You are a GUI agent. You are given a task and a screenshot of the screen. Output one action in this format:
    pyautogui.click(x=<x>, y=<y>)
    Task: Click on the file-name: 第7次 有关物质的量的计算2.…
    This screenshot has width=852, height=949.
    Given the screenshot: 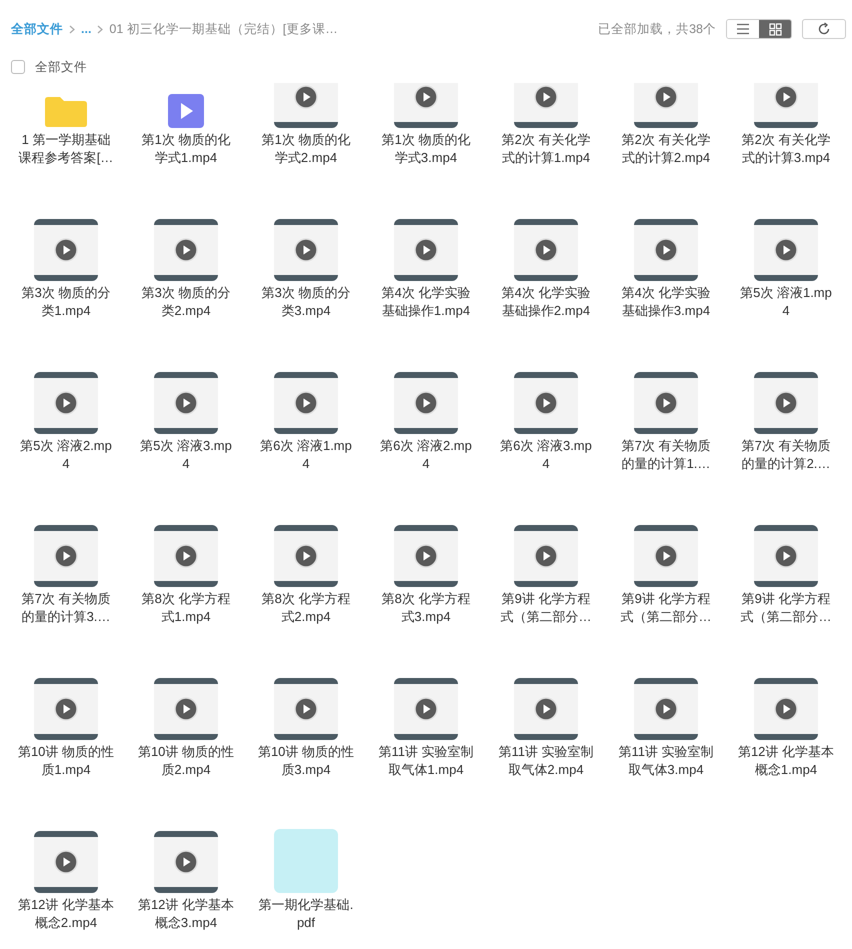 What is the action you would take?
    pyautogui.click(x=786, y=455)
    